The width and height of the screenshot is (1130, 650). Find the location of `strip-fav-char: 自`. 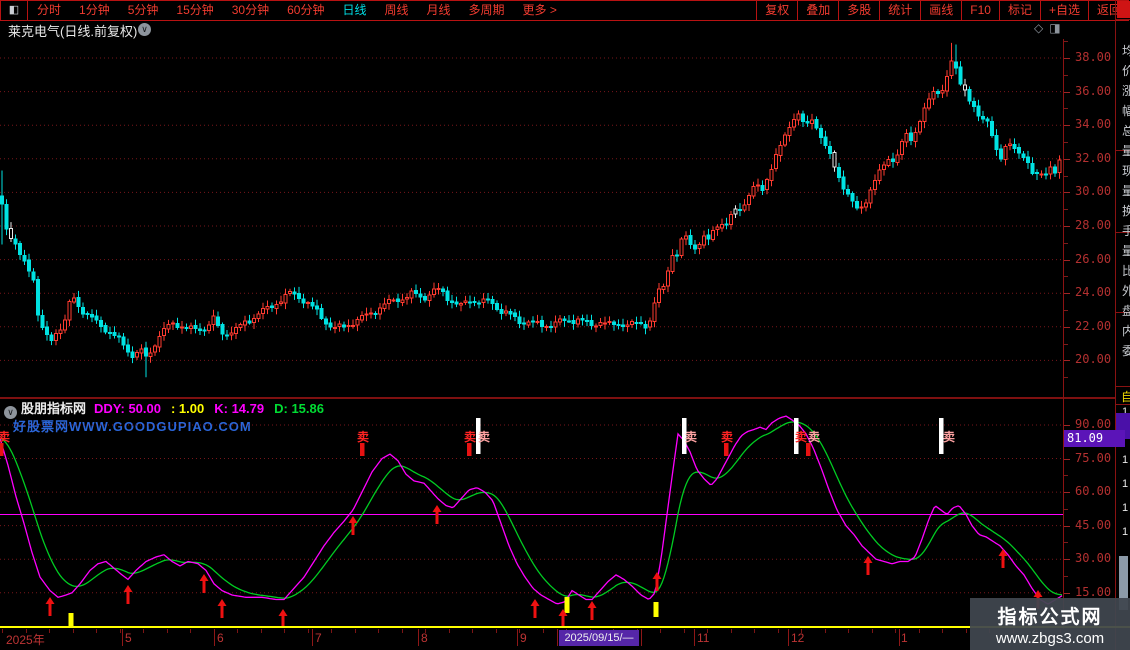

strip-fav-char: 自 is located at coordinates (1125, 396).